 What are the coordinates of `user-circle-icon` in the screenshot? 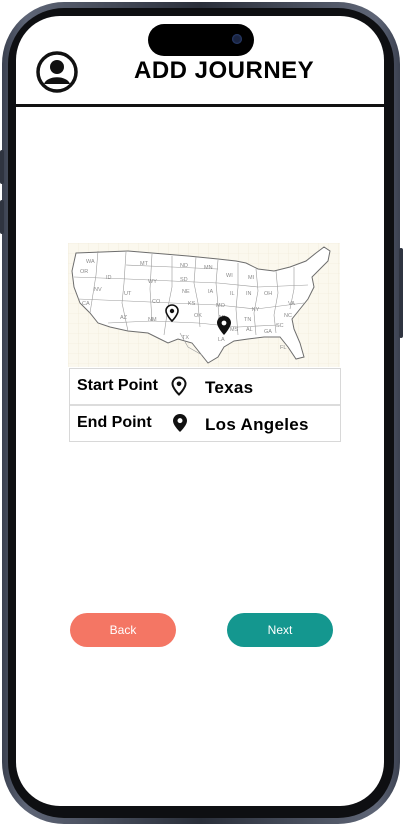 It's located at (57, 72).